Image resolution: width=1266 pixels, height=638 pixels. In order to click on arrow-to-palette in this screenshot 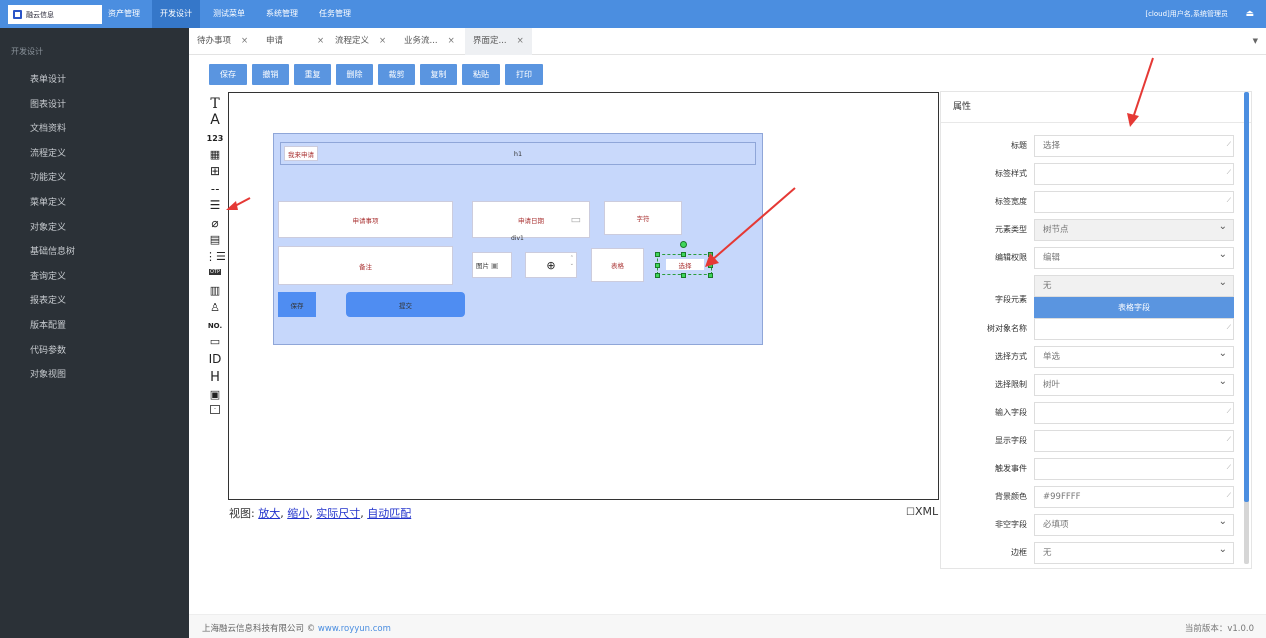, I will do `click(238, 203)`.